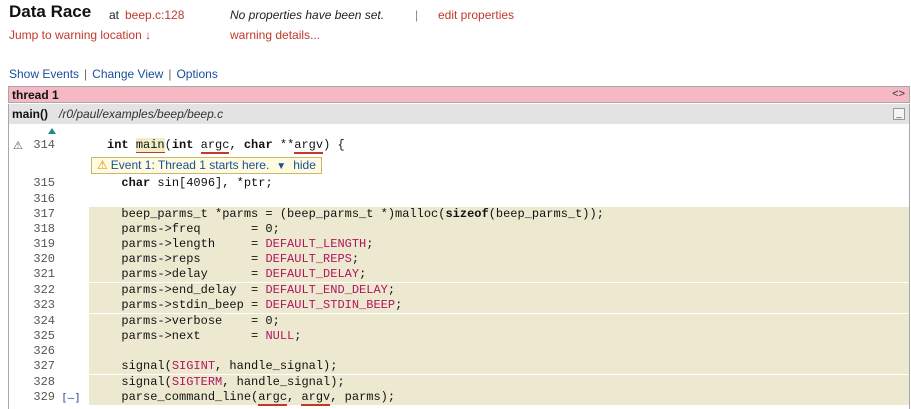 The height and width of the screenshot is (409, 911). Describe the element at coordinates (44, 259) in the screenshot. I see `line-number: 320` at that location.